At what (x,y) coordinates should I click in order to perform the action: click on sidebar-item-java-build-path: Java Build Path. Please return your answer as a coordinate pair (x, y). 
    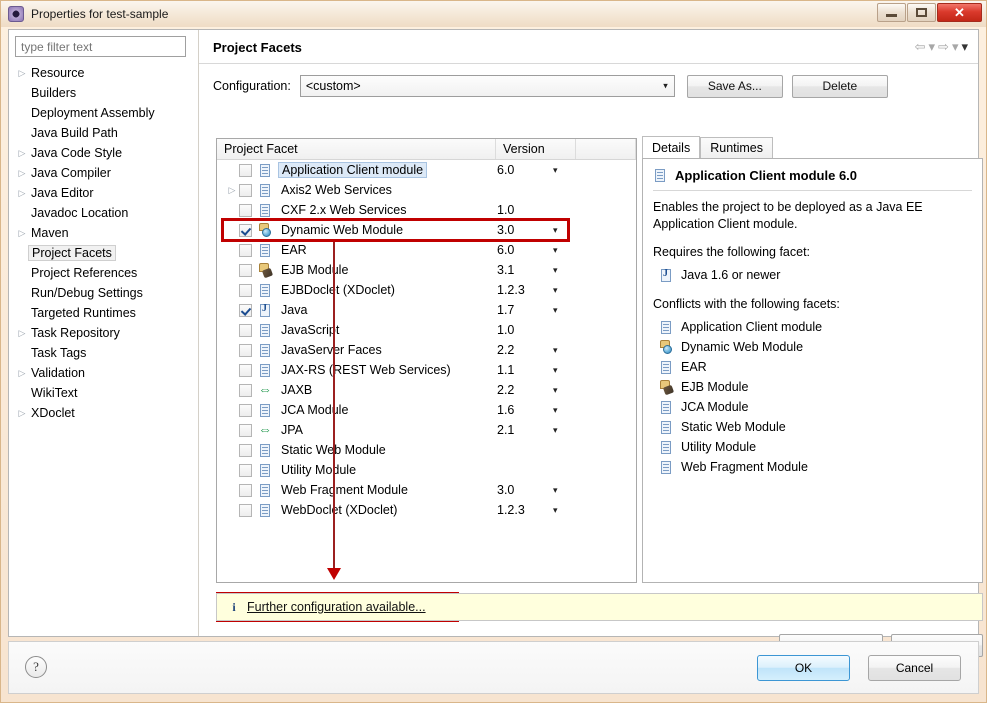
    Looking at the image, I should click on (103, 133).